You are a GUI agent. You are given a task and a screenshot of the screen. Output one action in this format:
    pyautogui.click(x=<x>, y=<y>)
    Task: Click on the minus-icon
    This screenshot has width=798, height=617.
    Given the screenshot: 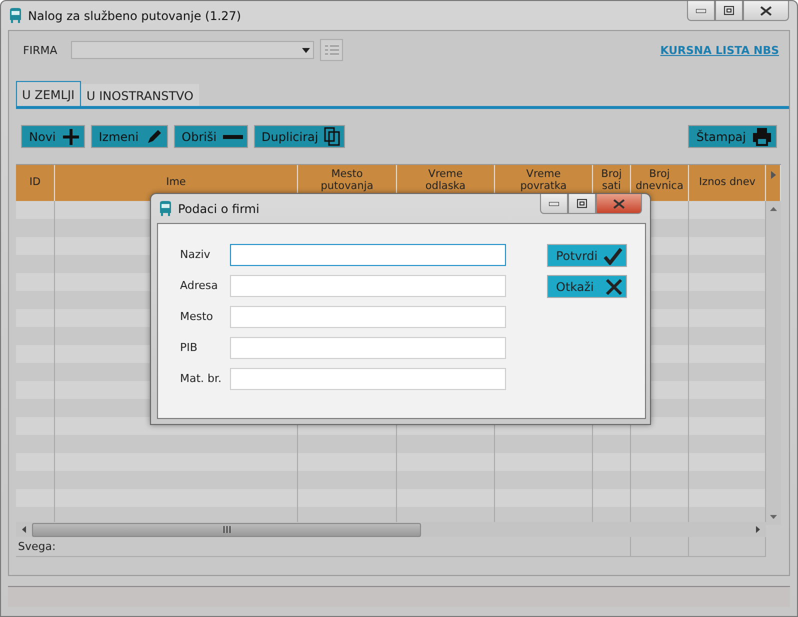 What is the action you would take?
    pyautogui.click(x=232, y=137)
    